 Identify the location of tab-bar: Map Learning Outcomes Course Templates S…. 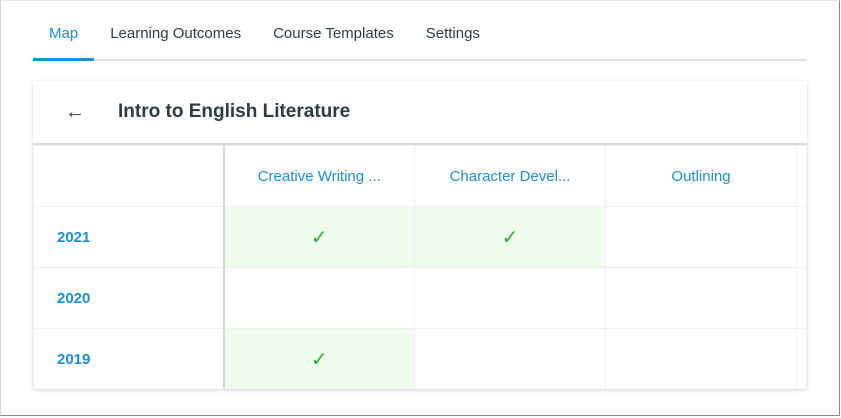
(420, 40).